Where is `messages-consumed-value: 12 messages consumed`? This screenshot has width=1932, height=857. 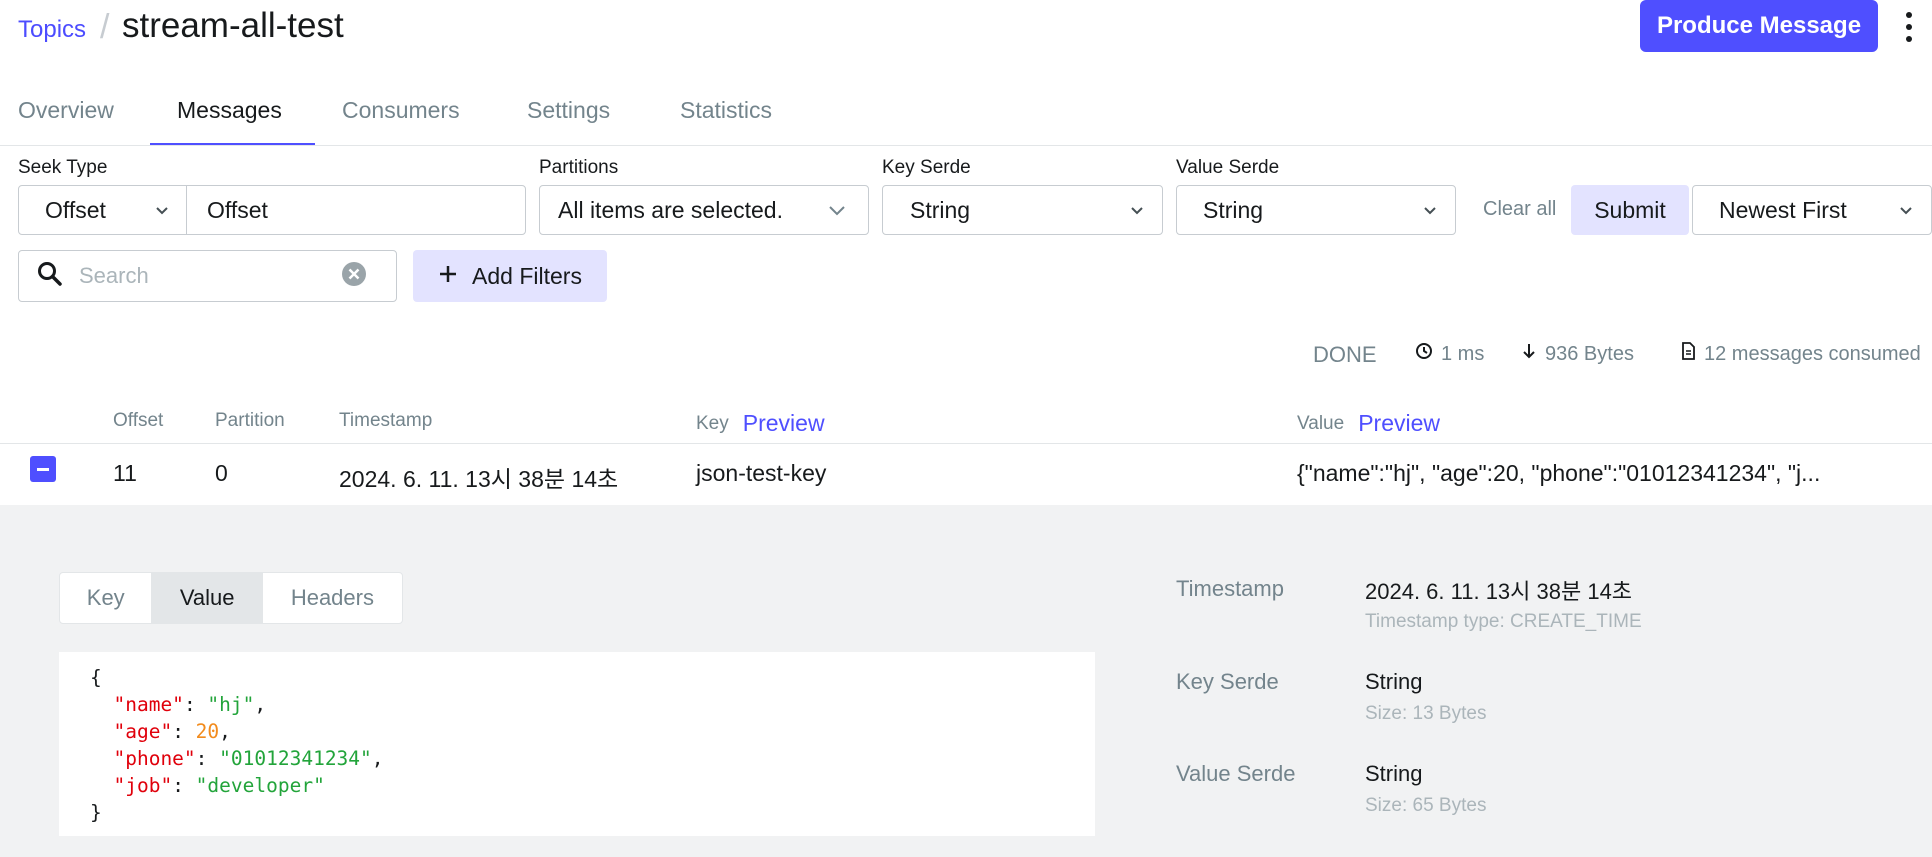
messages-consumed-value: 12 messages consumed is located at coordinates (1812, 353).